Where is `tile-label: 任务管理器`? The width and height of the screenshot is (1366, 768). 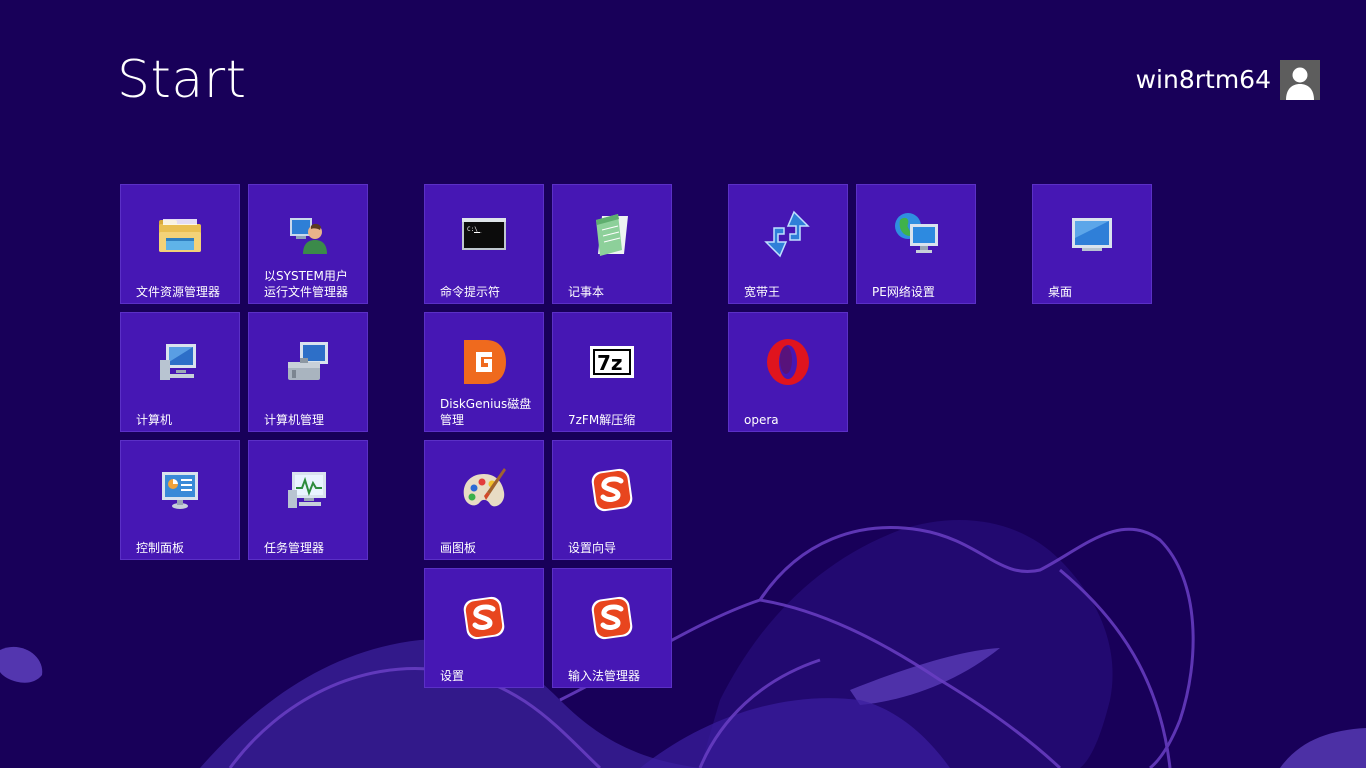
tile-label: 任务管理器 is located at coordinates (294, 548).